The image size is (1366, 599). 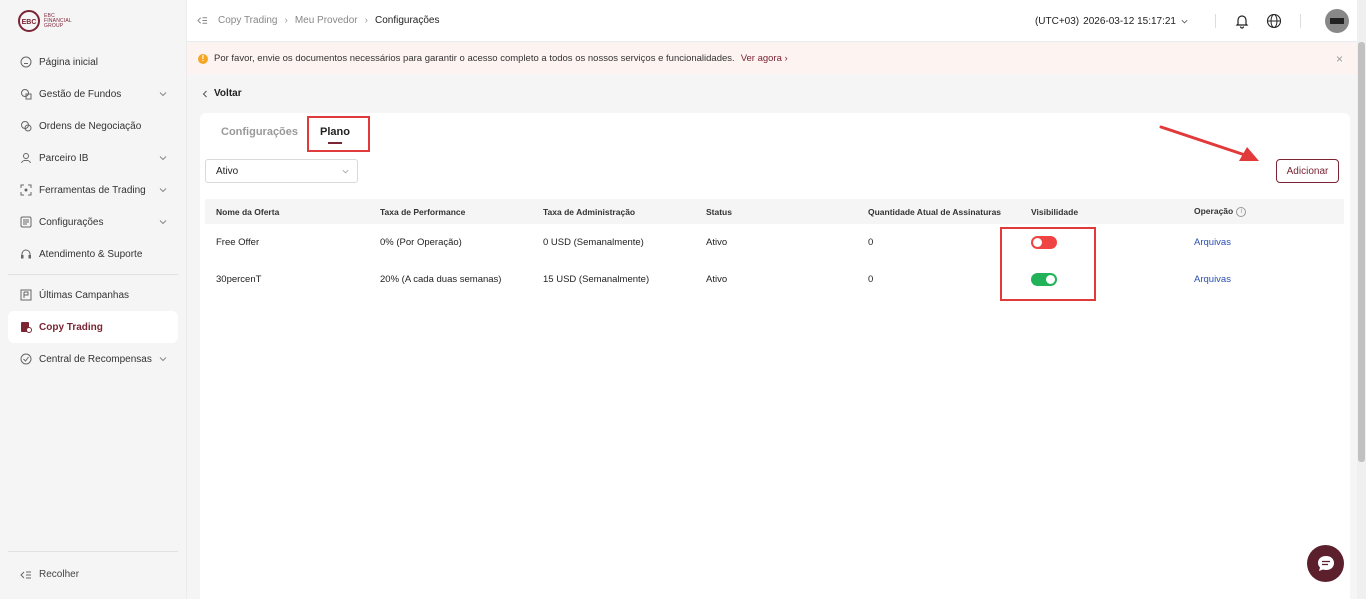 I want to click on column-header-status: Status, so click(x=719, y=211).